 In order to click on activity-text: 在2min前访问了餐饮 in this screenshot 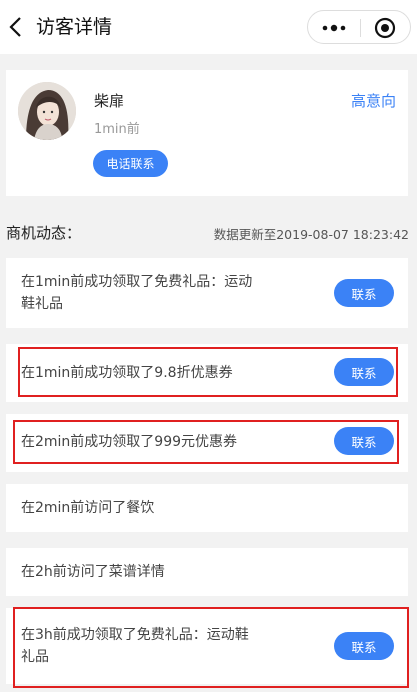, I will do `click(88, 508)`.